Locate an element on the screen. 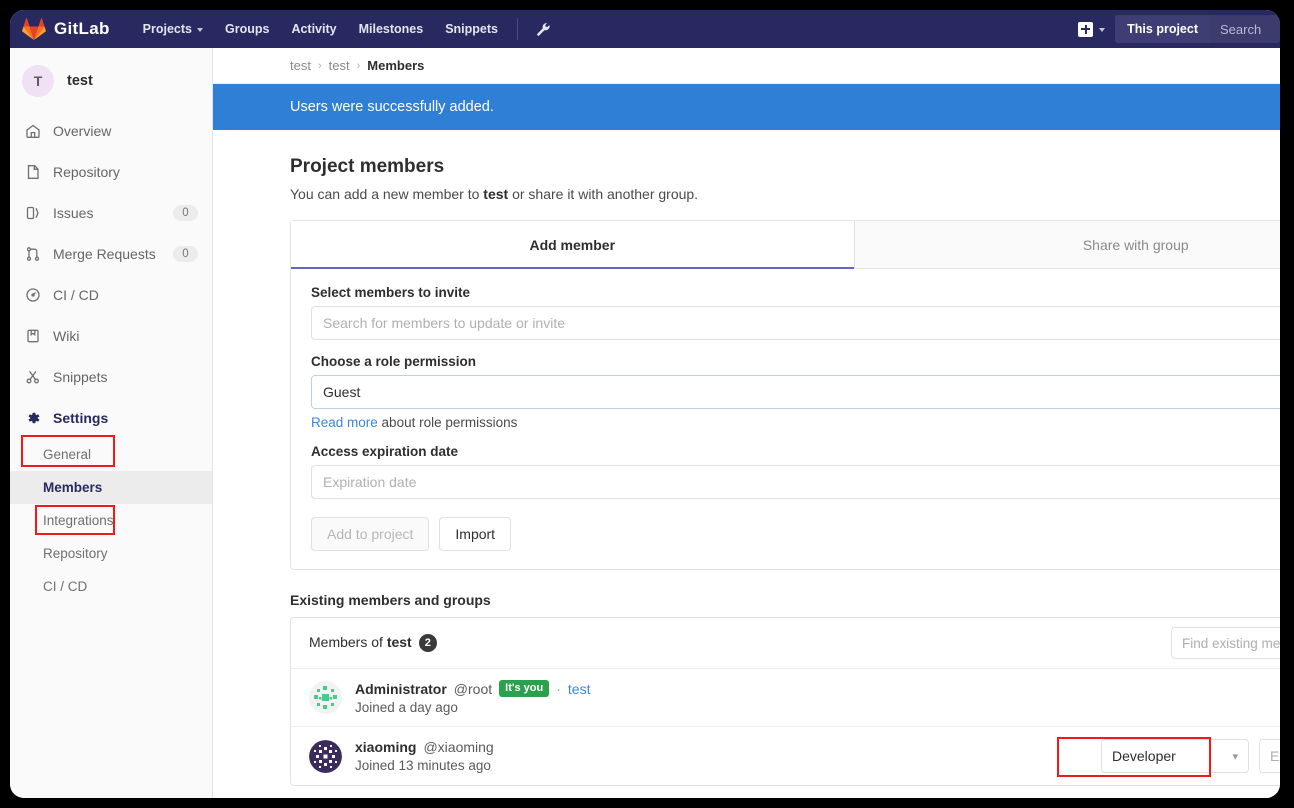 This screenshot has height=808, width=1294. nav-link-groups: Groups is located at coordinates (247, 29).